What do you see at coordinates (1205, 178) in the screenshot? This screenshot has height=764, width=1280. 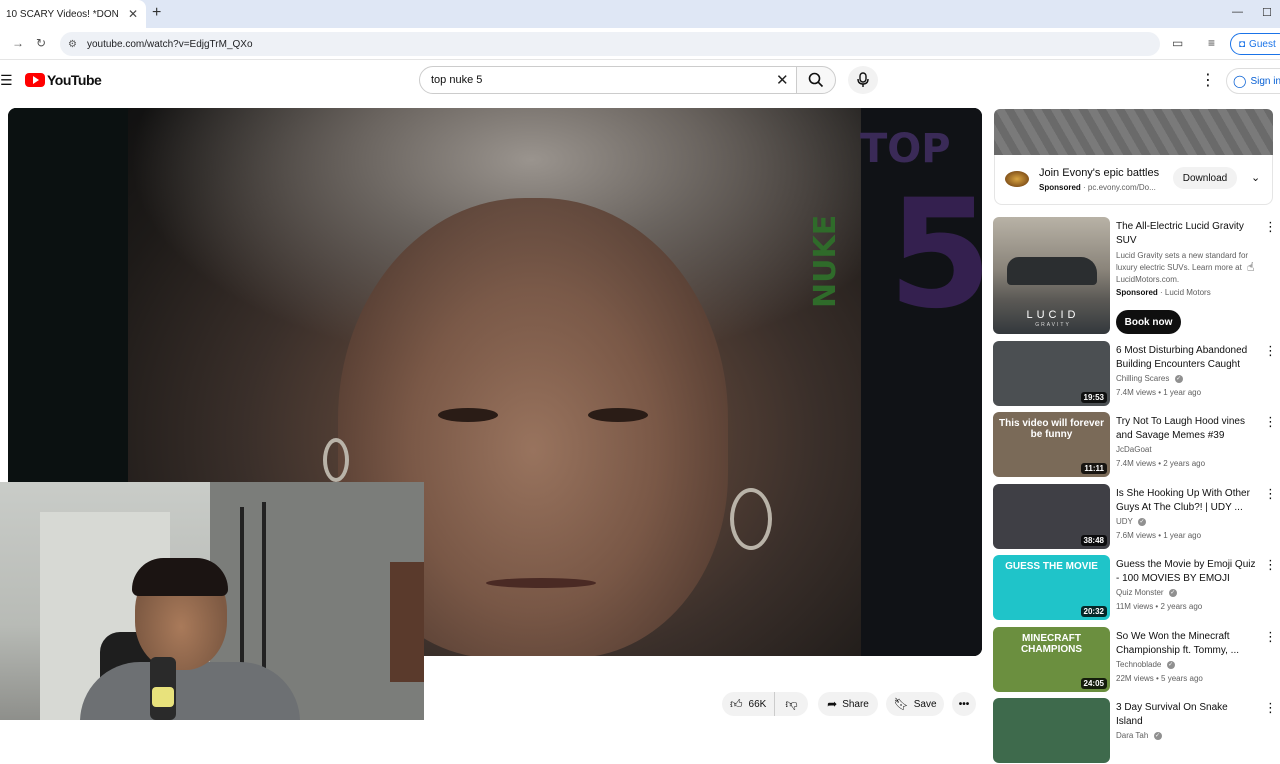 I see `ad-download-button: Download` at bounding box center [1205, 178].